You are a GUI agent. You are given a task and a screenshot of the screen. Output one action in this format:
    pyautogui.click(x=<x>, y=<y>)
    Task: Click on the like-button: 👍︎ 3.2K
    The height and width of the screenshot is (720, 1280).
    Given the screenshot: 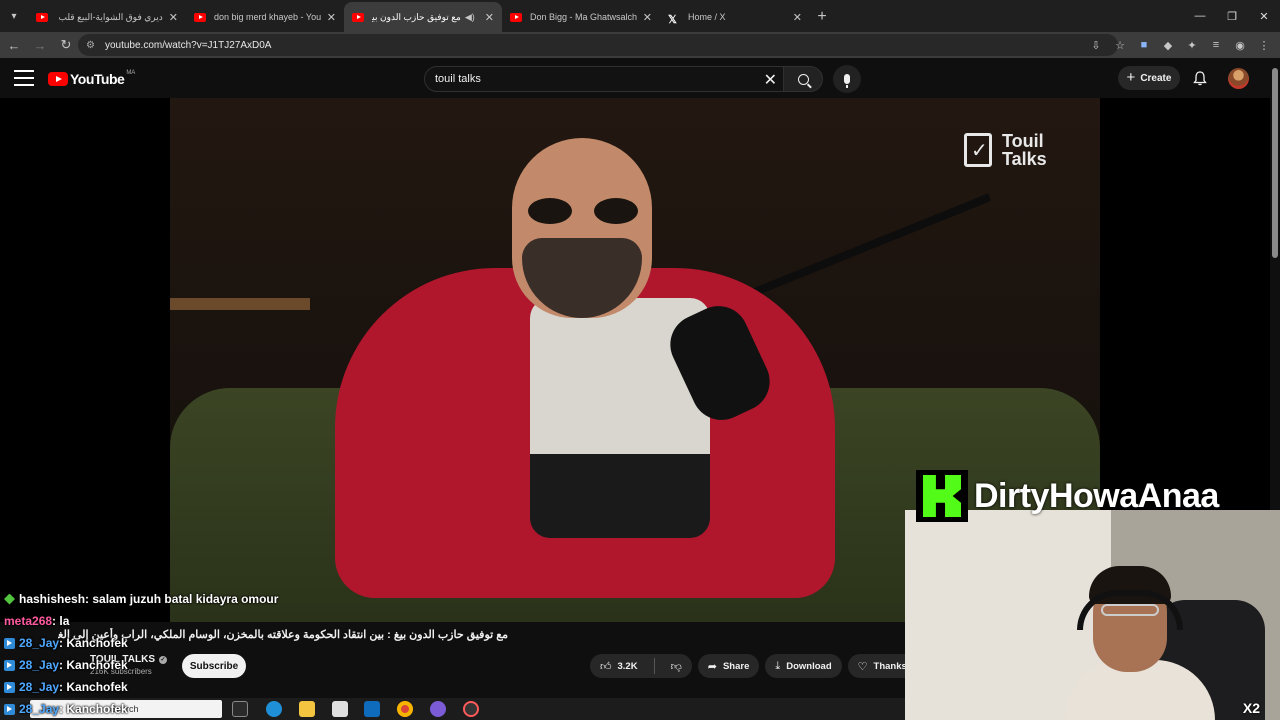 What is the action you would take?
    pyautogui.click(x=619, y=666)
    